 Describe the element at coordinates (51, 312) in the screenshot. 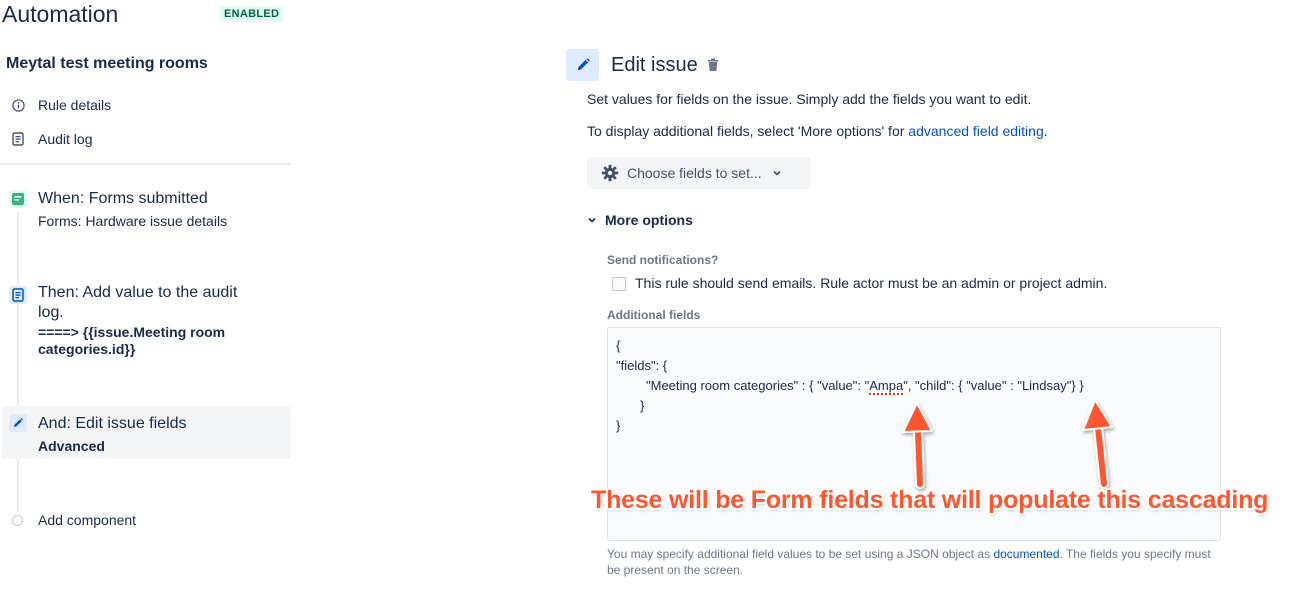

I see `step-audit-title-line2: log.` at that location.